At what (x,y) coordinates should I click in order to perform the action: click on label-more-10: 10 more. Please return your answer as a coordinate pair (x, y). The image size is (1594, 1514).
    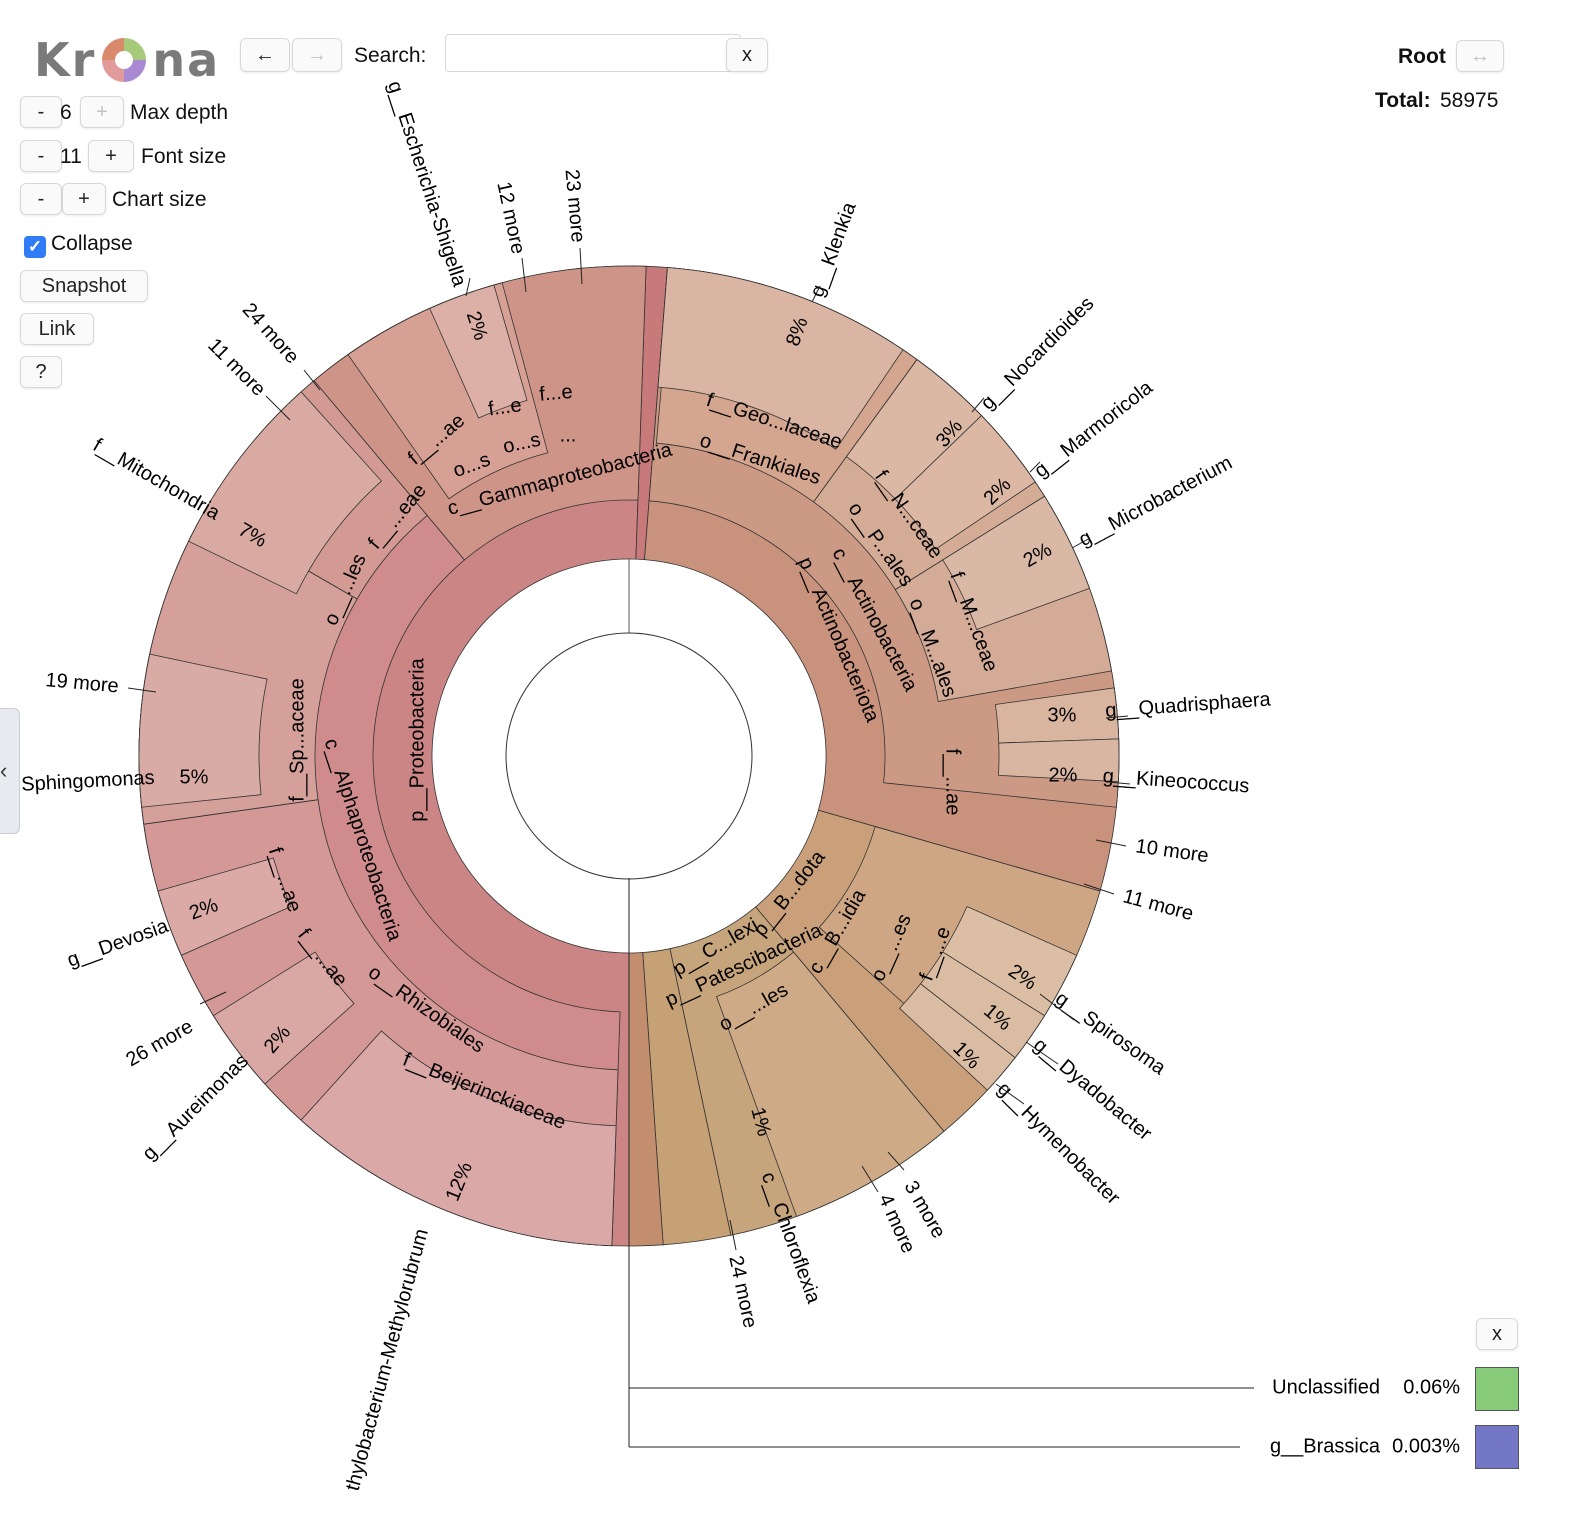
    Looking at the image, I should click on (1172, 851).